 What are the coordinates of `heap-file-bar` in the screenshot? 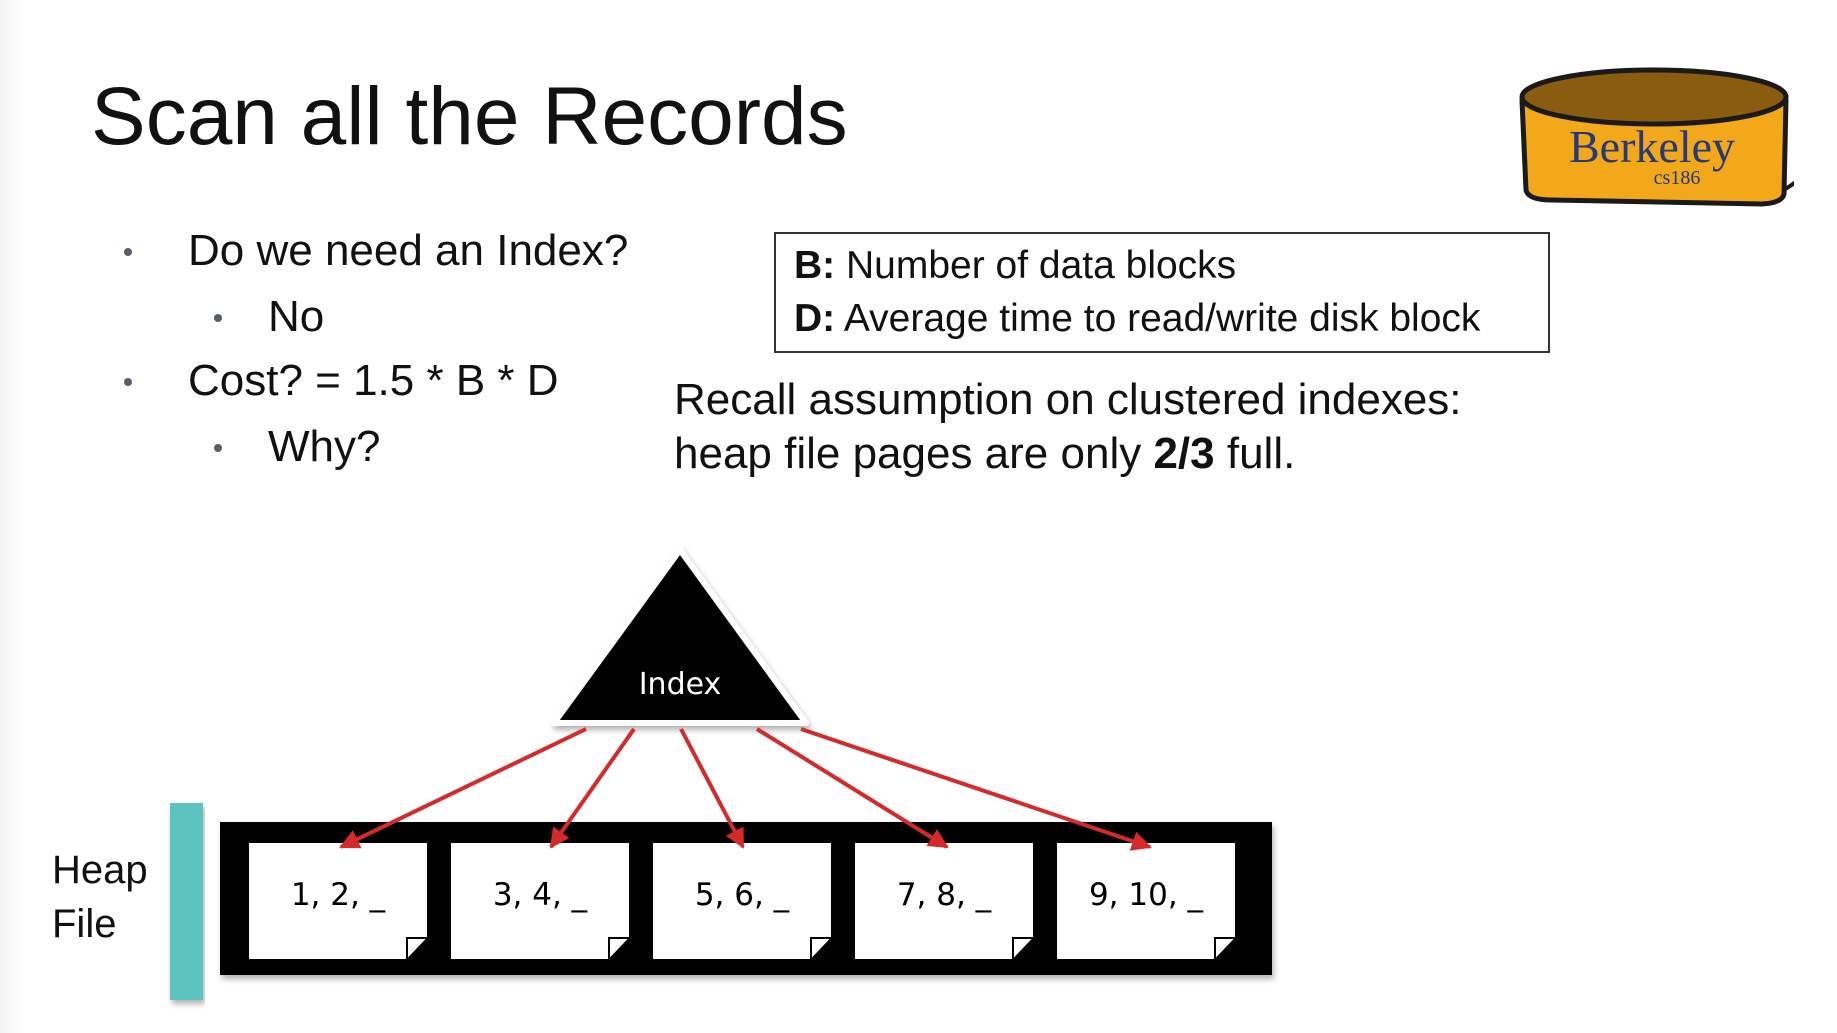 It's located at (186, 901).